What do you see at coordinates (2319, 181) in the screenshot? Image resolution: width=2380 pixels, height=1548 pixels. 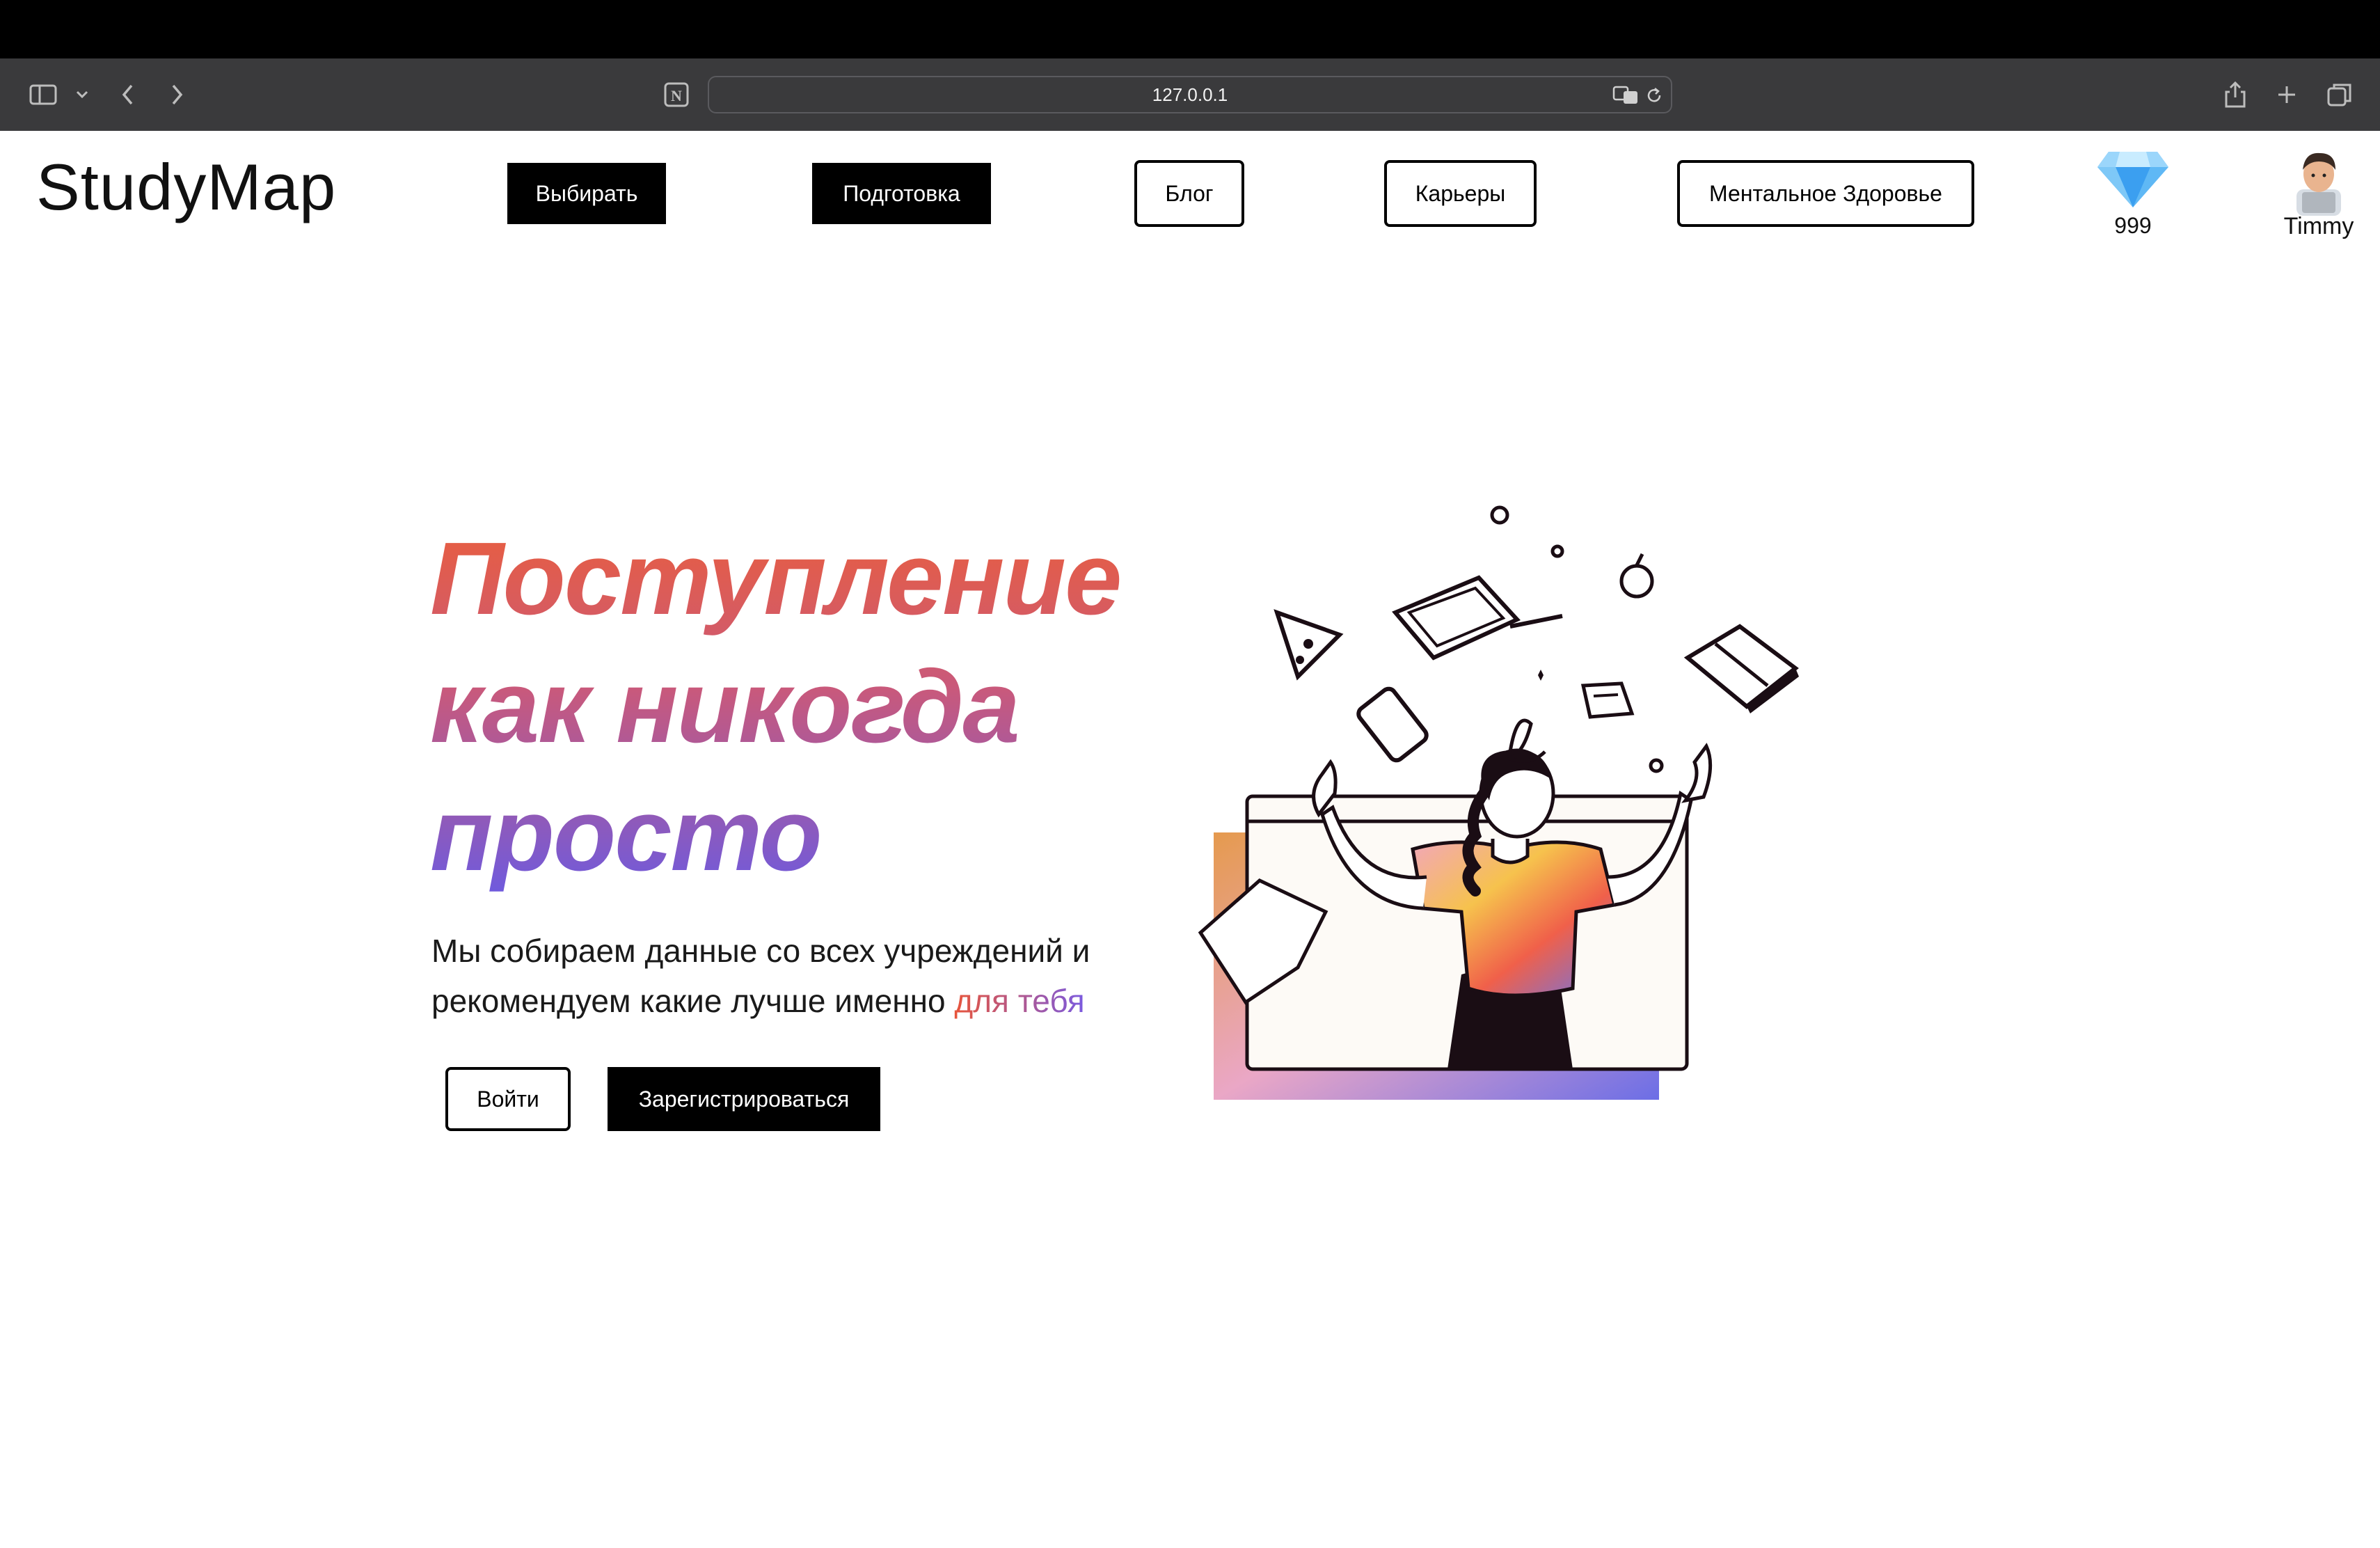 I see `user-avatar` at bounding box center [2319, 181].